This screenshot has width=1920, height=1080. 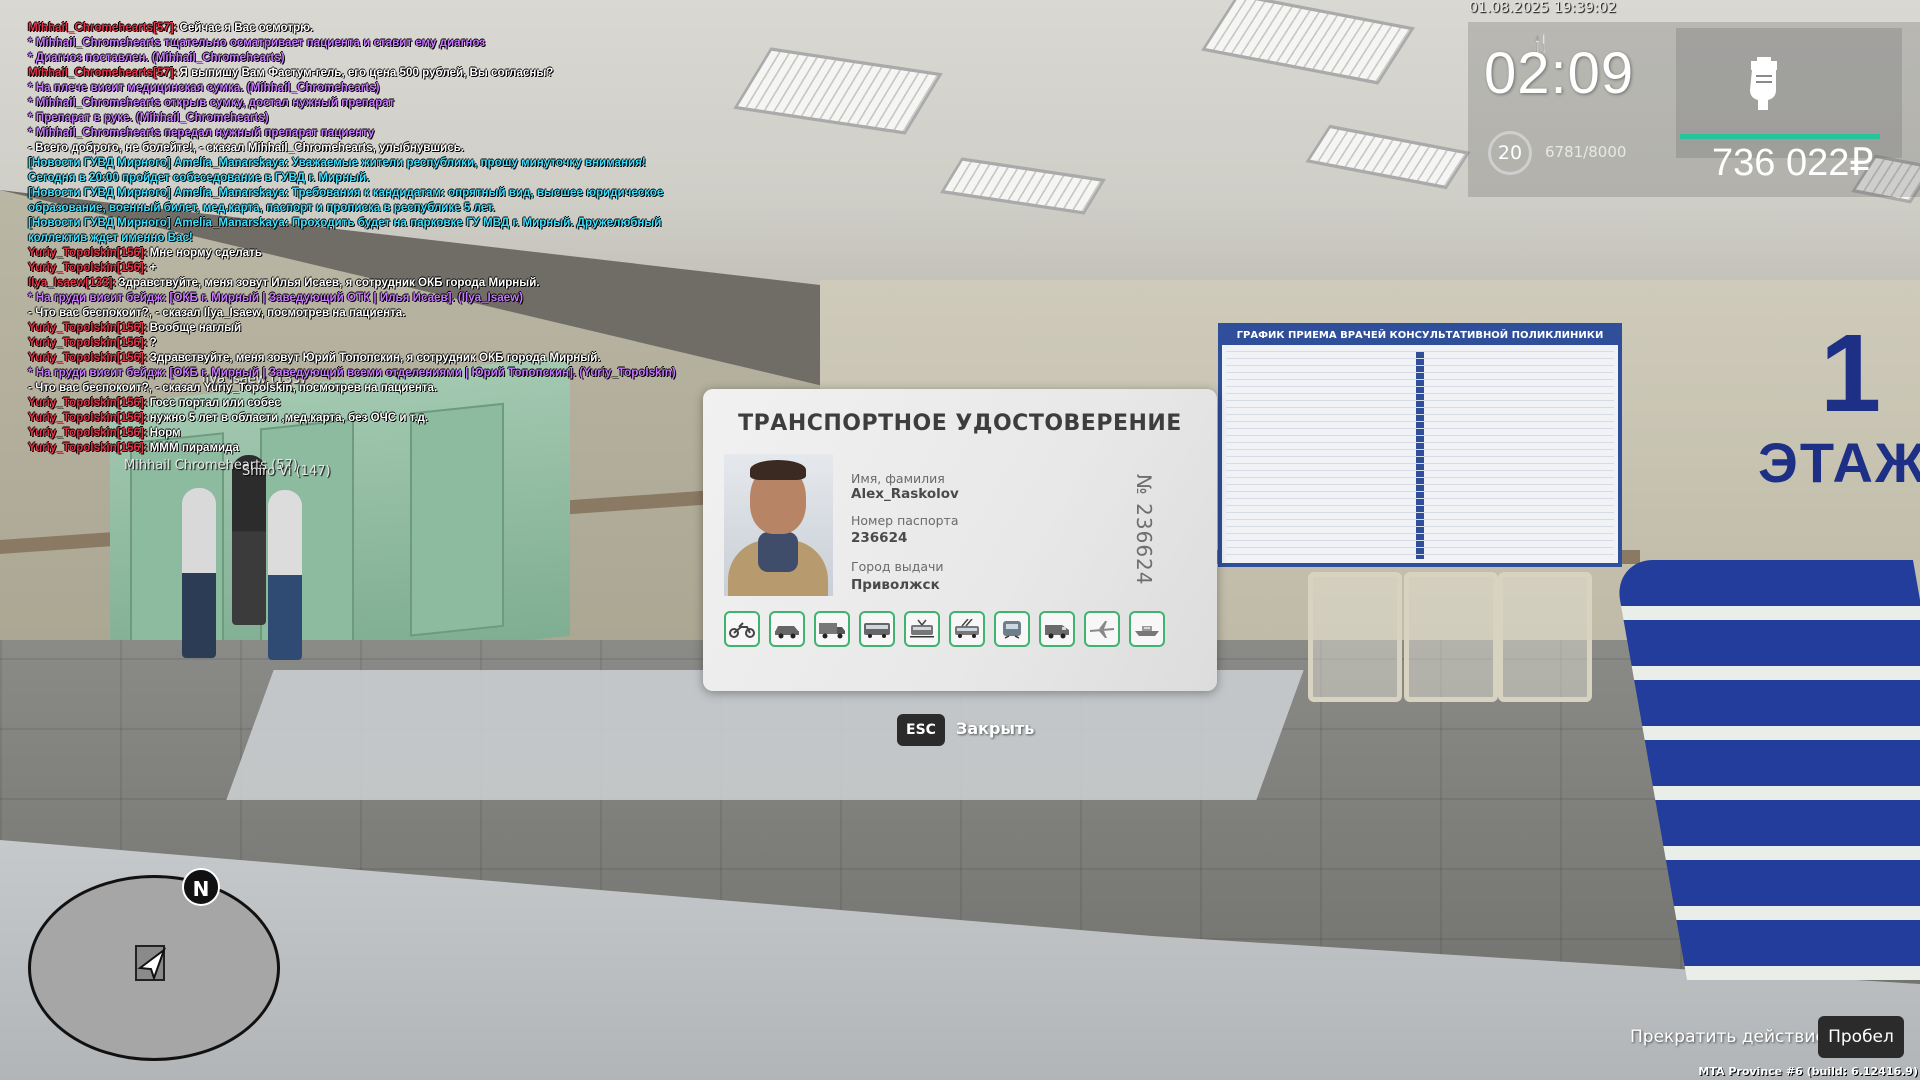 I want to click on chat-message: Yuriy_Topolskin[156]: Норм, so click(x=353, y=432).